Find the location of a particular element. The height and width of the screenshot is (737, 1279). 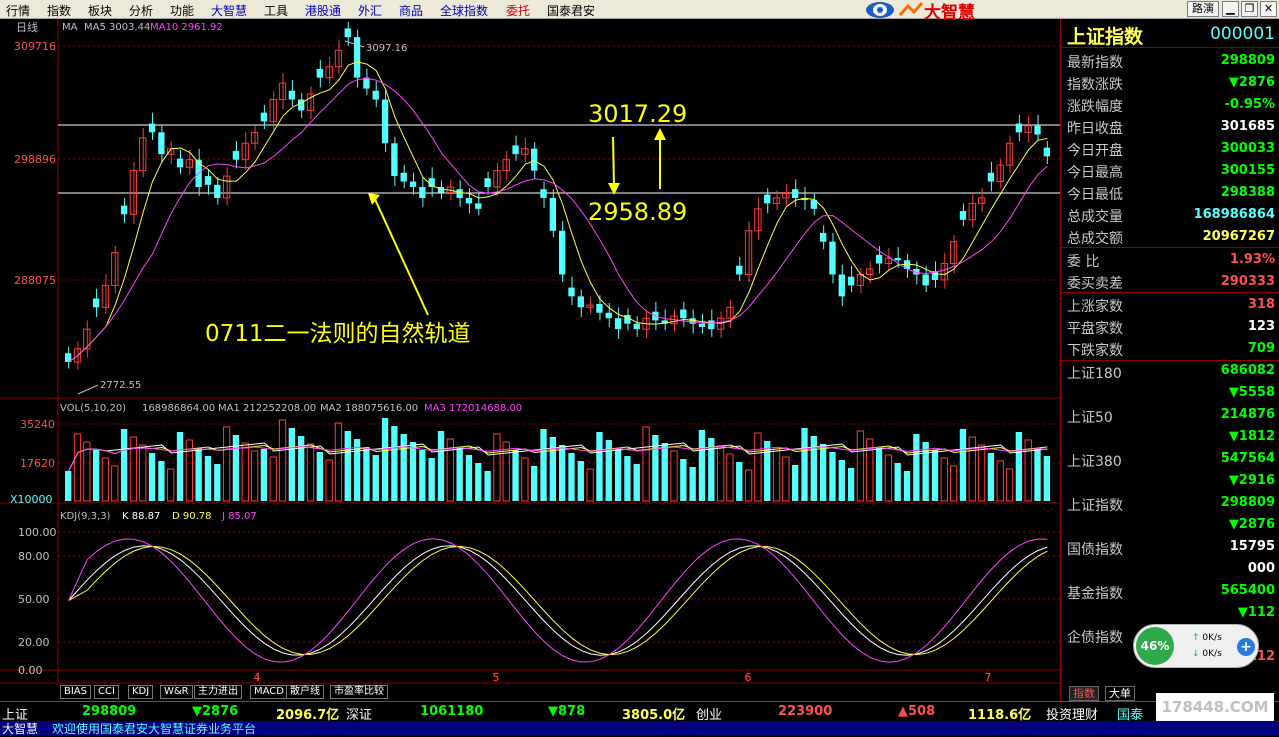

kdj-d-line is located at coordinates (558, 600).